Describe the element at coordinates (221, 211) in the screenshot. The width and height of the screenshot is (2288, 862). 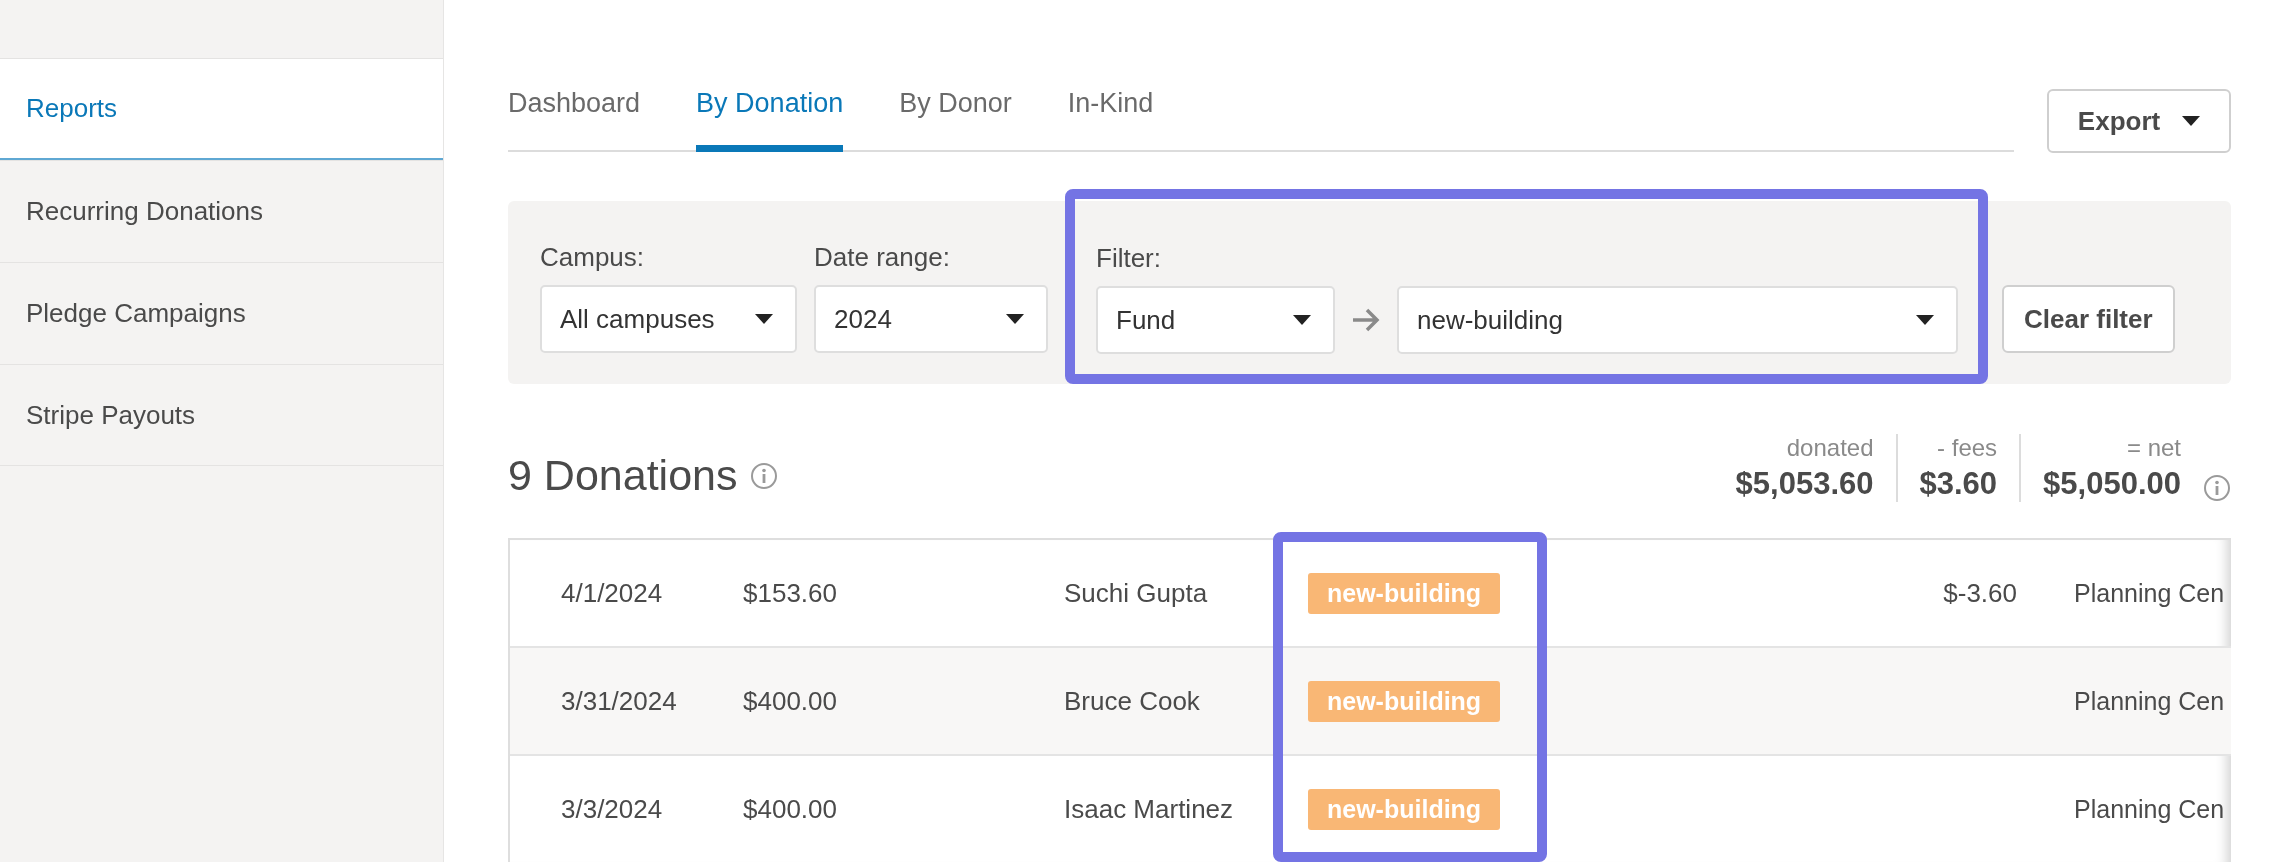
I see `sidebar-item: Recurring Donations` at that location.